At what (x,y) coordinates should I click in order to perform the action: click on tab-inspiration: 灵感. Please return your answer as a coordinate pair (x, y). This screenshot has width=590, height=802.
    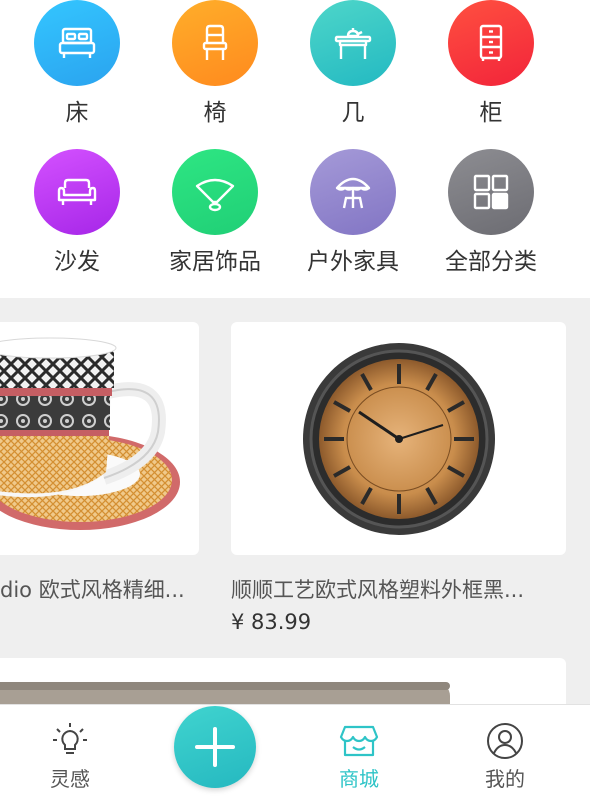
    Looking at the image, I should click on (70, 753).